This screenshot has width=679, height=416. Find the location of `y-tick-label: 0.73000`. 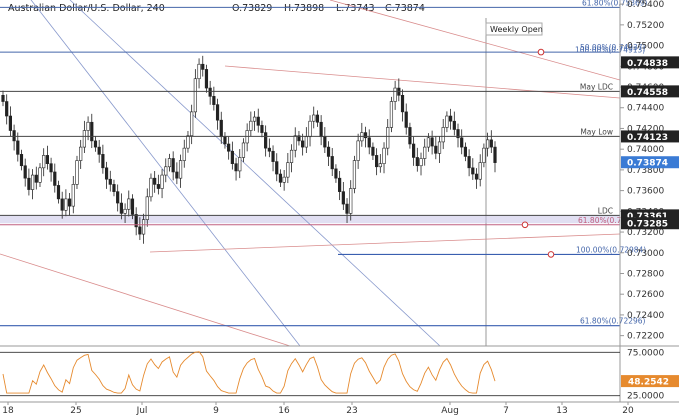

y-tick-label: 0.73000 is located at coordinates (645, 254).